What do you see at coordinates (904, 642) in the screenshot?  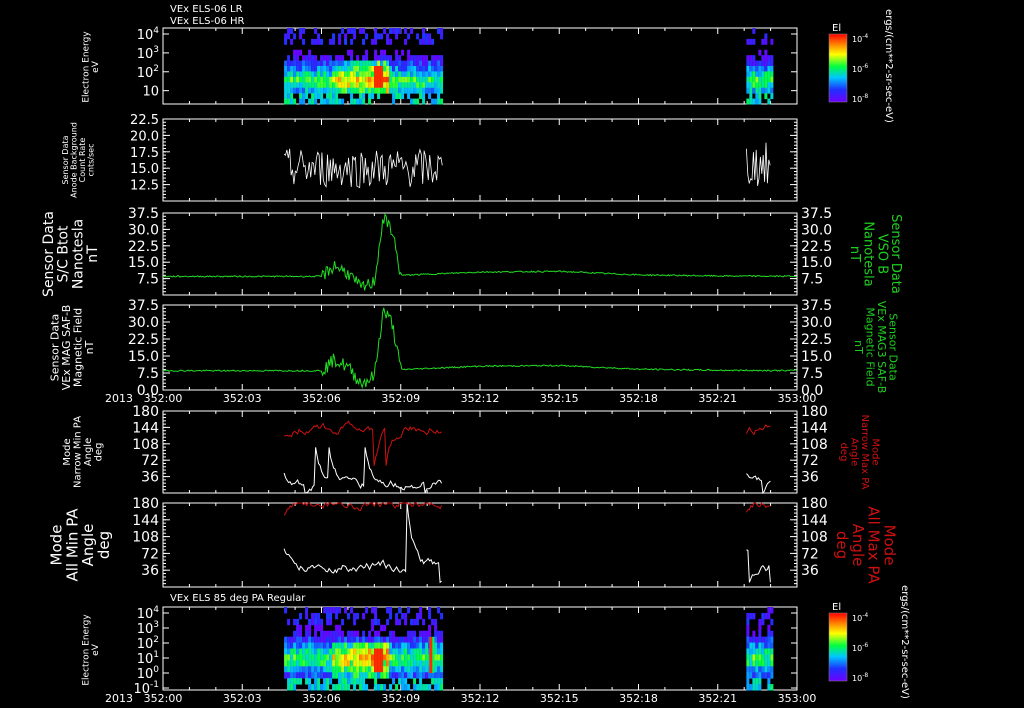 I see `colorbar-unit: ergs/(cm**2-sr-sec-eV)` at bounding box center [904, 642].